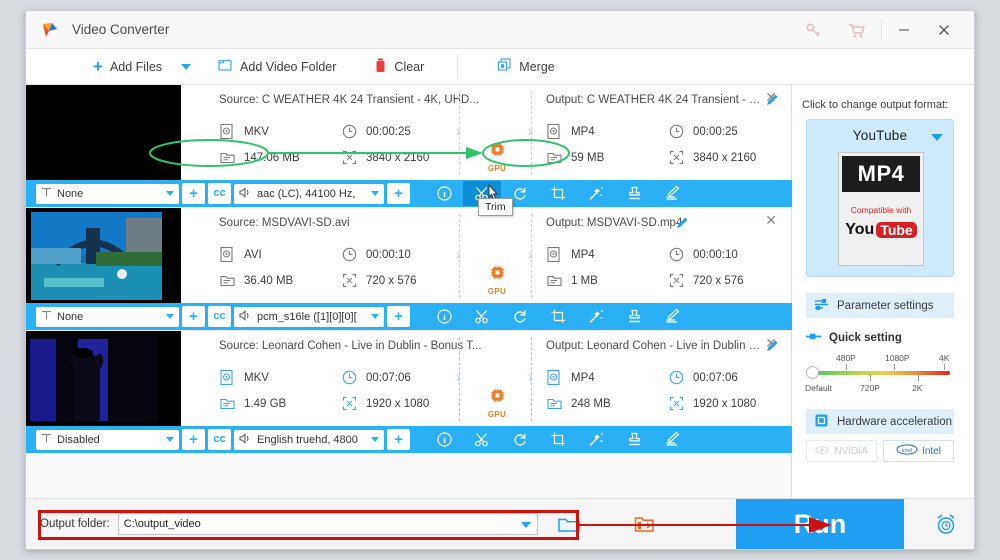  I want to click on close-button, so click(944, 30).